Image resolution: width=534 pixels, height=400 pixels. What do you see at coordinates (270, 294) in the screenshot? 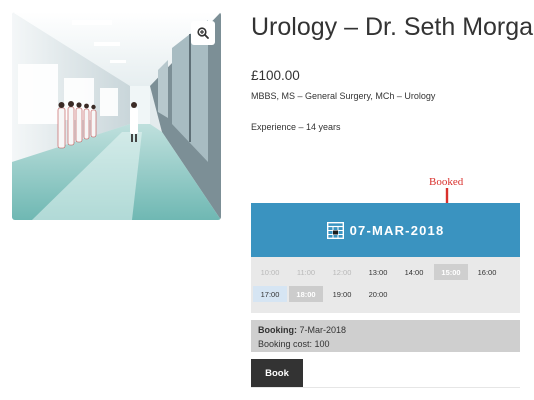
I see `time-slot-selected: 17:00` at bounding box center [270, 294].